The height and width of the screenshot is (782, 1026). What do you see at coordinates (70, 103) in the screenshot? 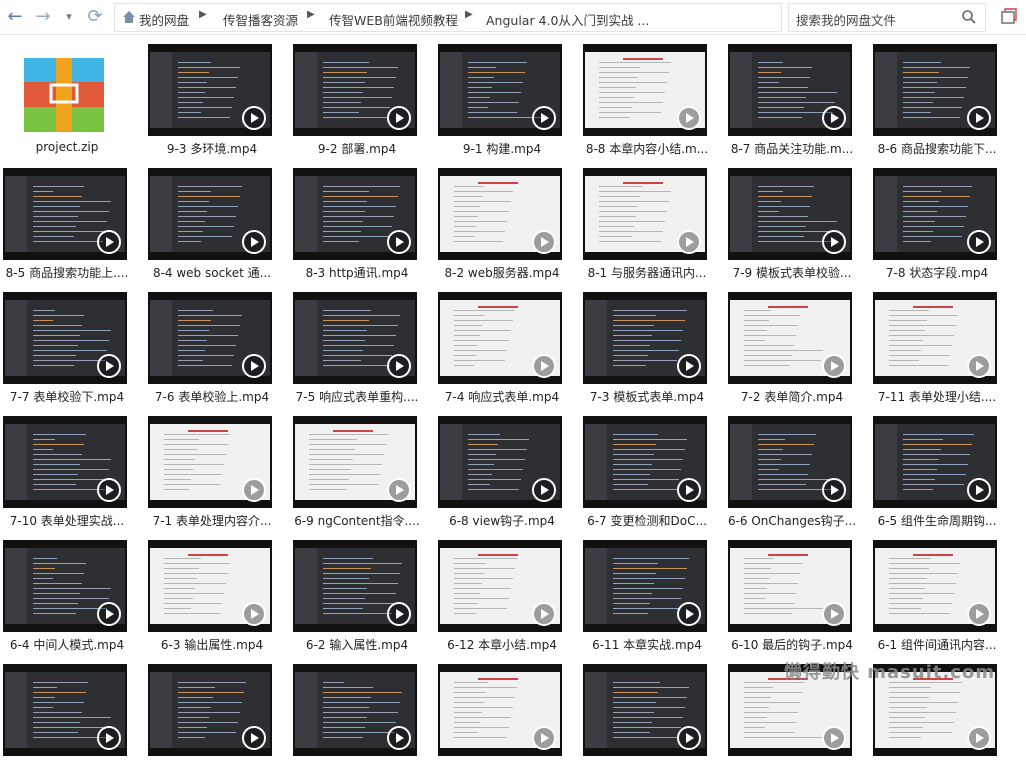
I see `file-item: project.zip` at bounding box center [70, 103].